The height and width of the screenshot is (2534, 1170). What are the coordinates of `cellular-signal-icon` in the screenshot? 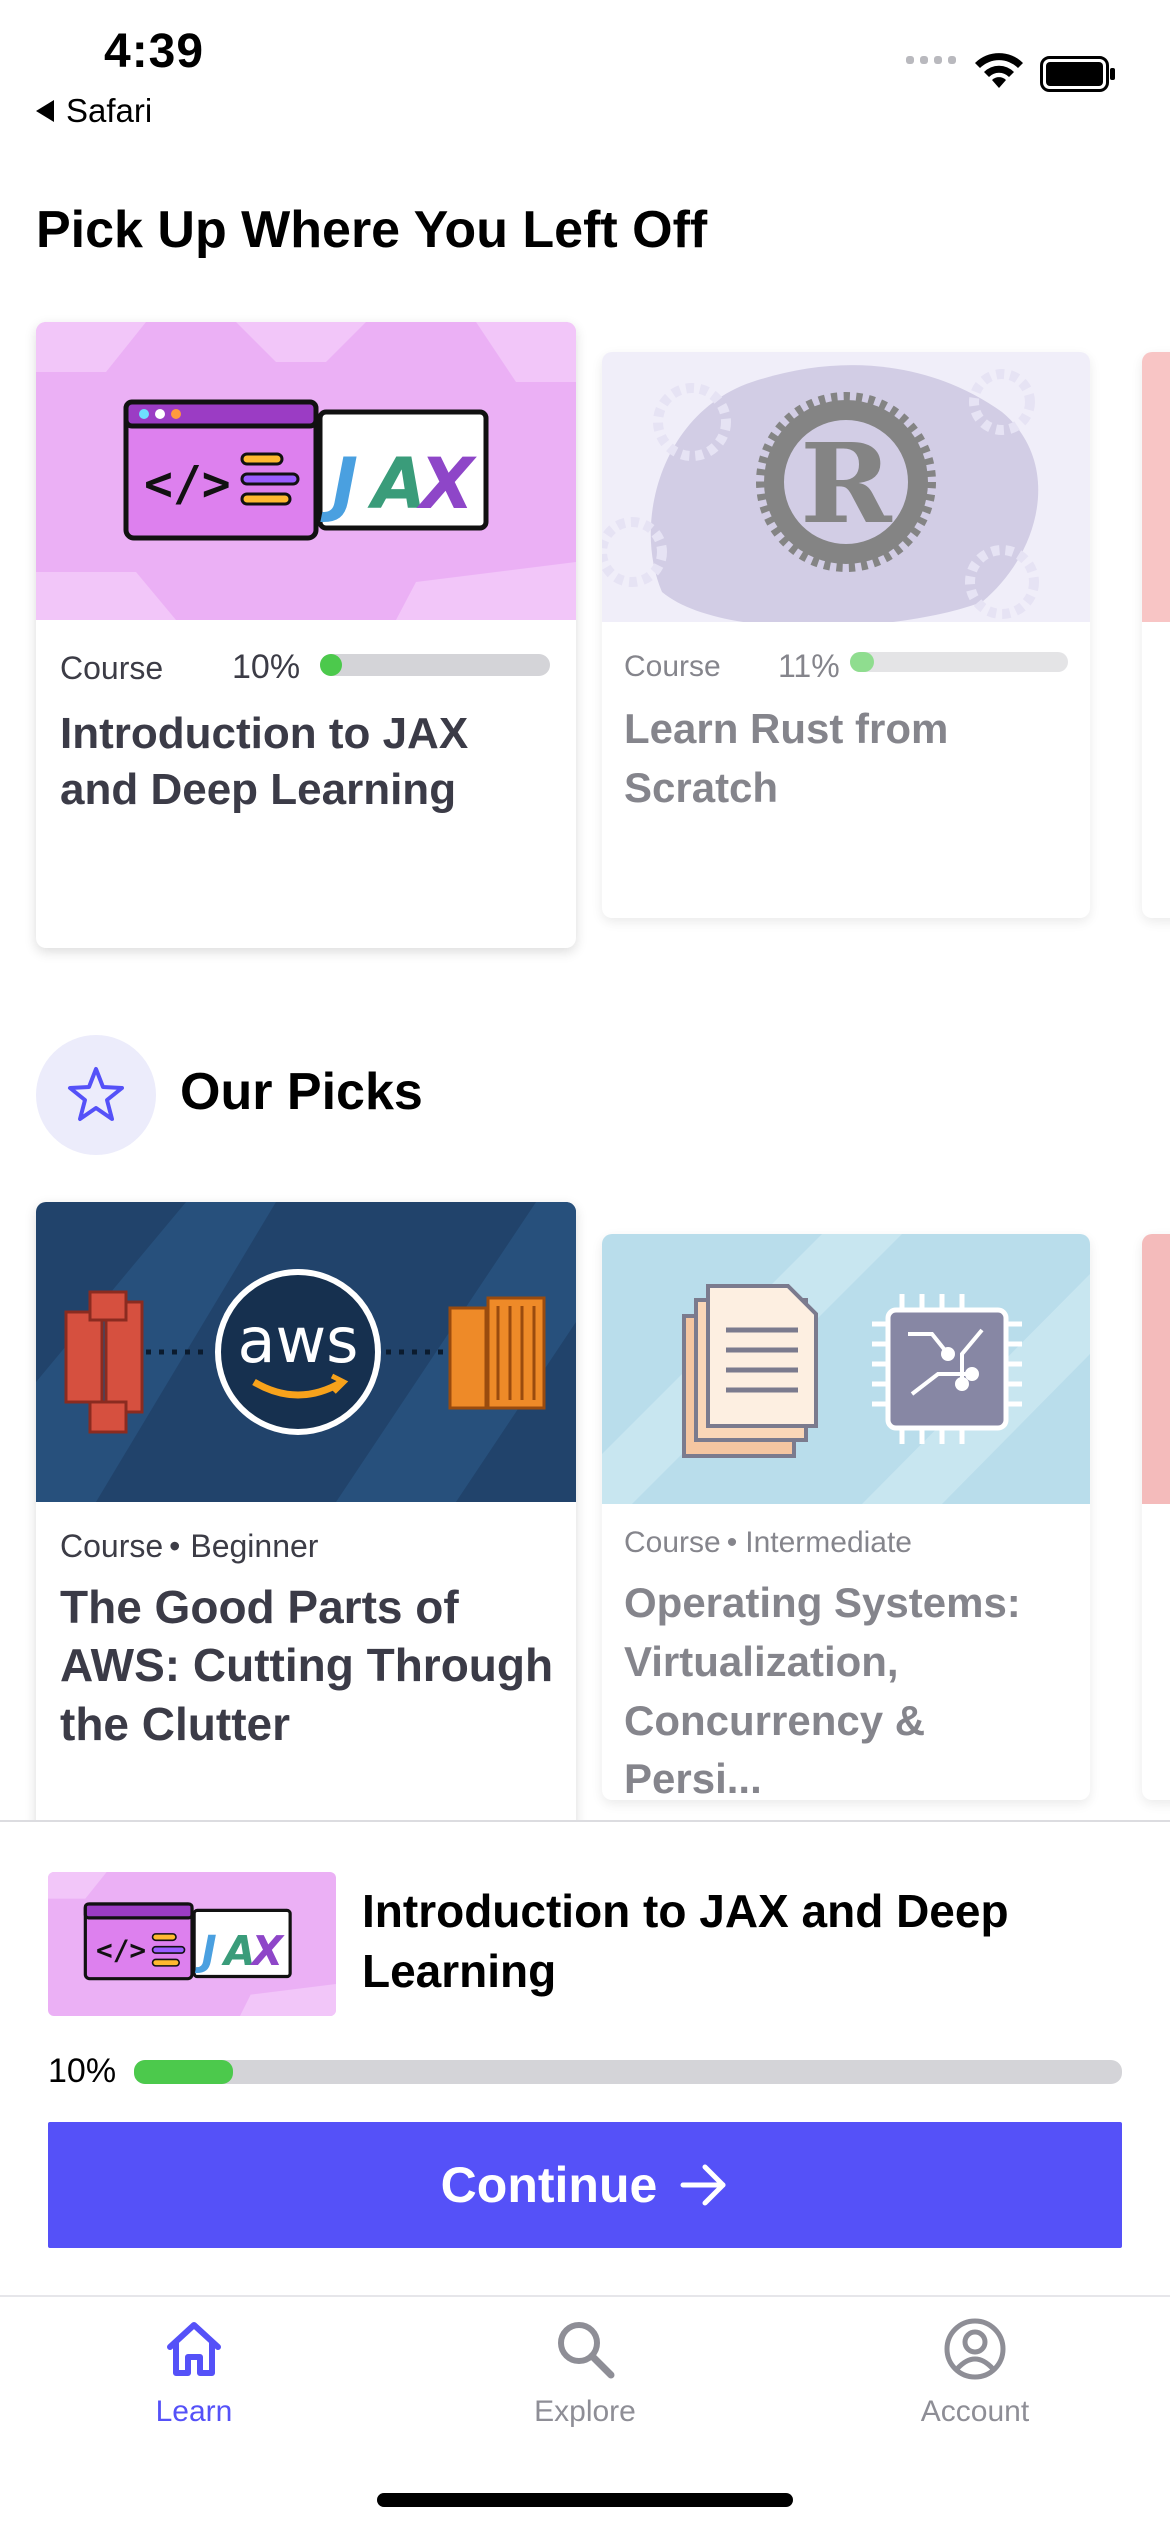 It's located at (931, 60).